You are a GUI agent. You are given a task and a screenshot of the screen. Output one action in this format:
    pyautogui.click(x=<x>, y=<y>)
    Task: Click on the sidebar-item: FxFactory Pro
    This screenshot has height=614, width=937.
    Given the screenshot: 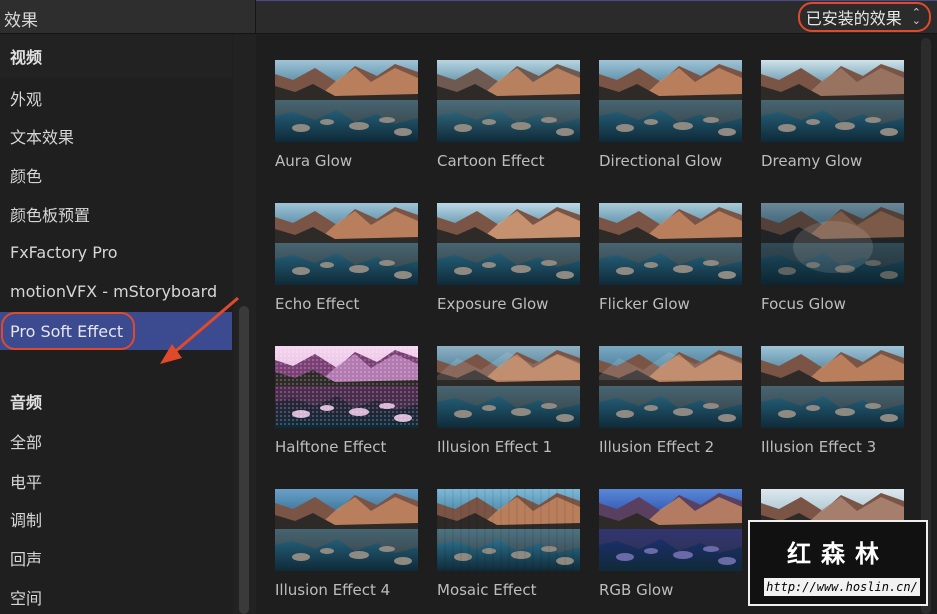 What is the action you would take?
    pyautogui.click(x=116, y=252)
    